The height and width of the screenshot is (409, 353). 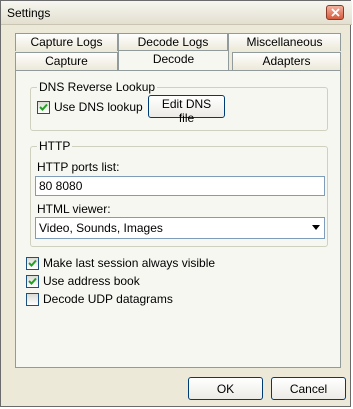 I want to click on decode-udp-checkbox, so click(x=32, y=299).